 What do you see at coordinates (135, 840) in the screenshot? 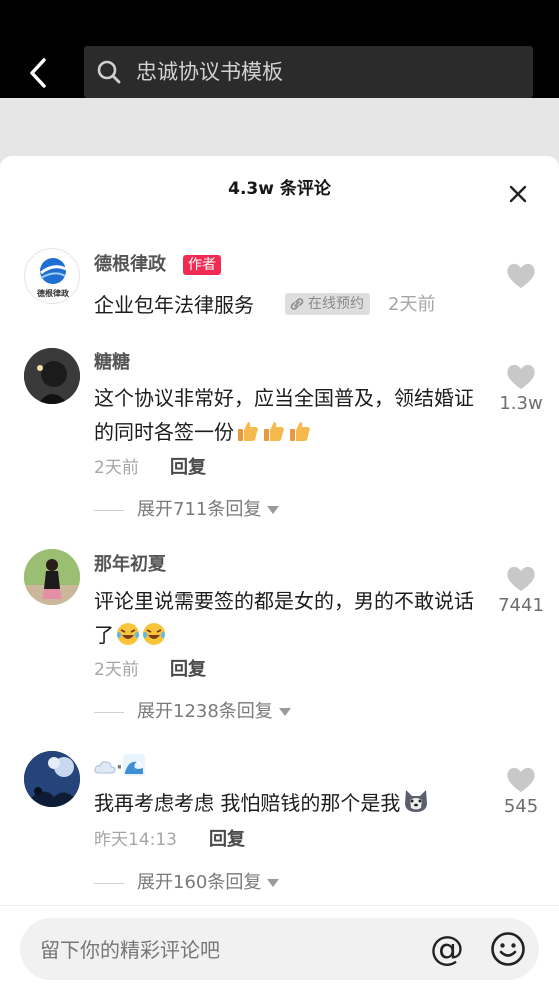
I see `comment-time: 昨天14:13` at bounding box center [135, 840].